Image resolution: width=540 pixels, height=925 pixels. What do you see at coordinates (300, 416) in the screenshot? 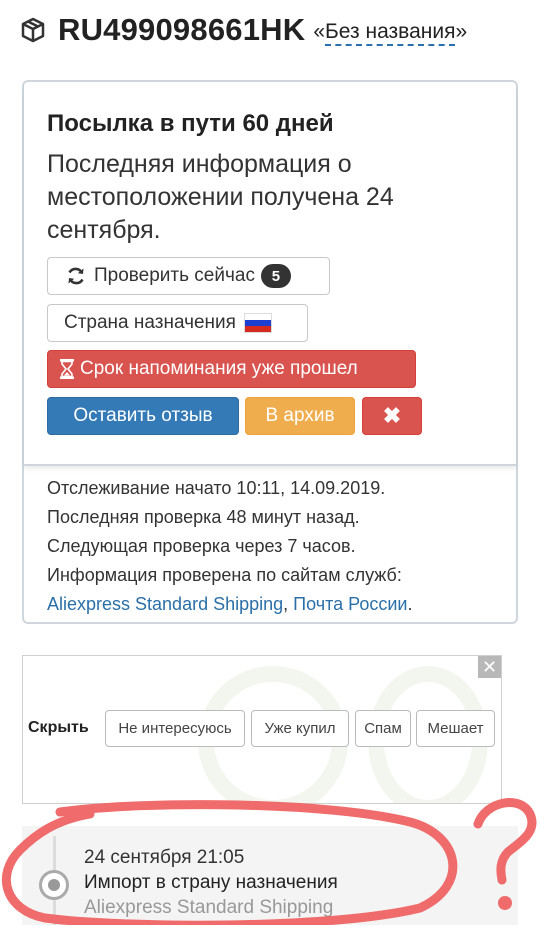
I see `archive-button: В архив` at bounding box center [300, 416].